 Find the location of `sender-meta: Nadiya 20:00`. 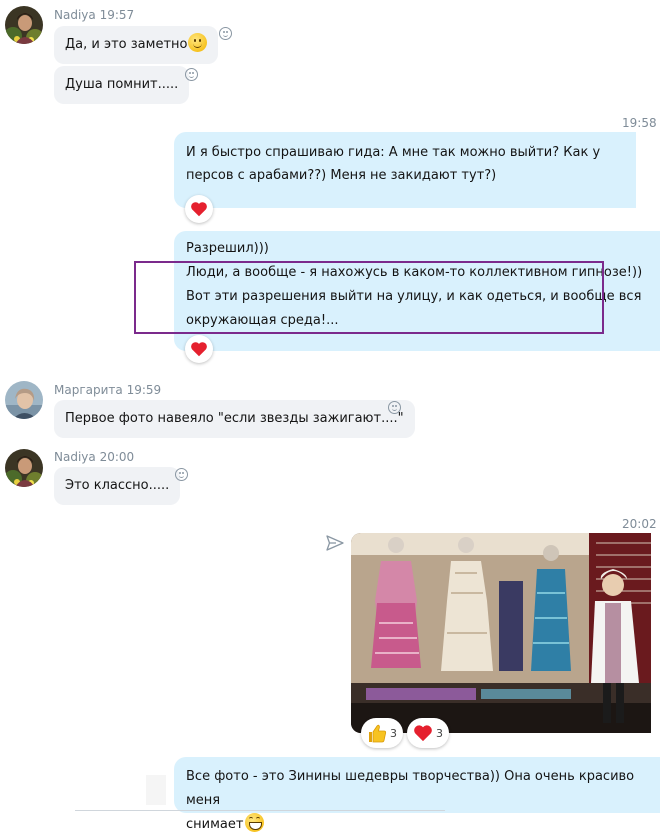

sender-meta: Nadiya 20:00 is located at coordinates (94, 457).